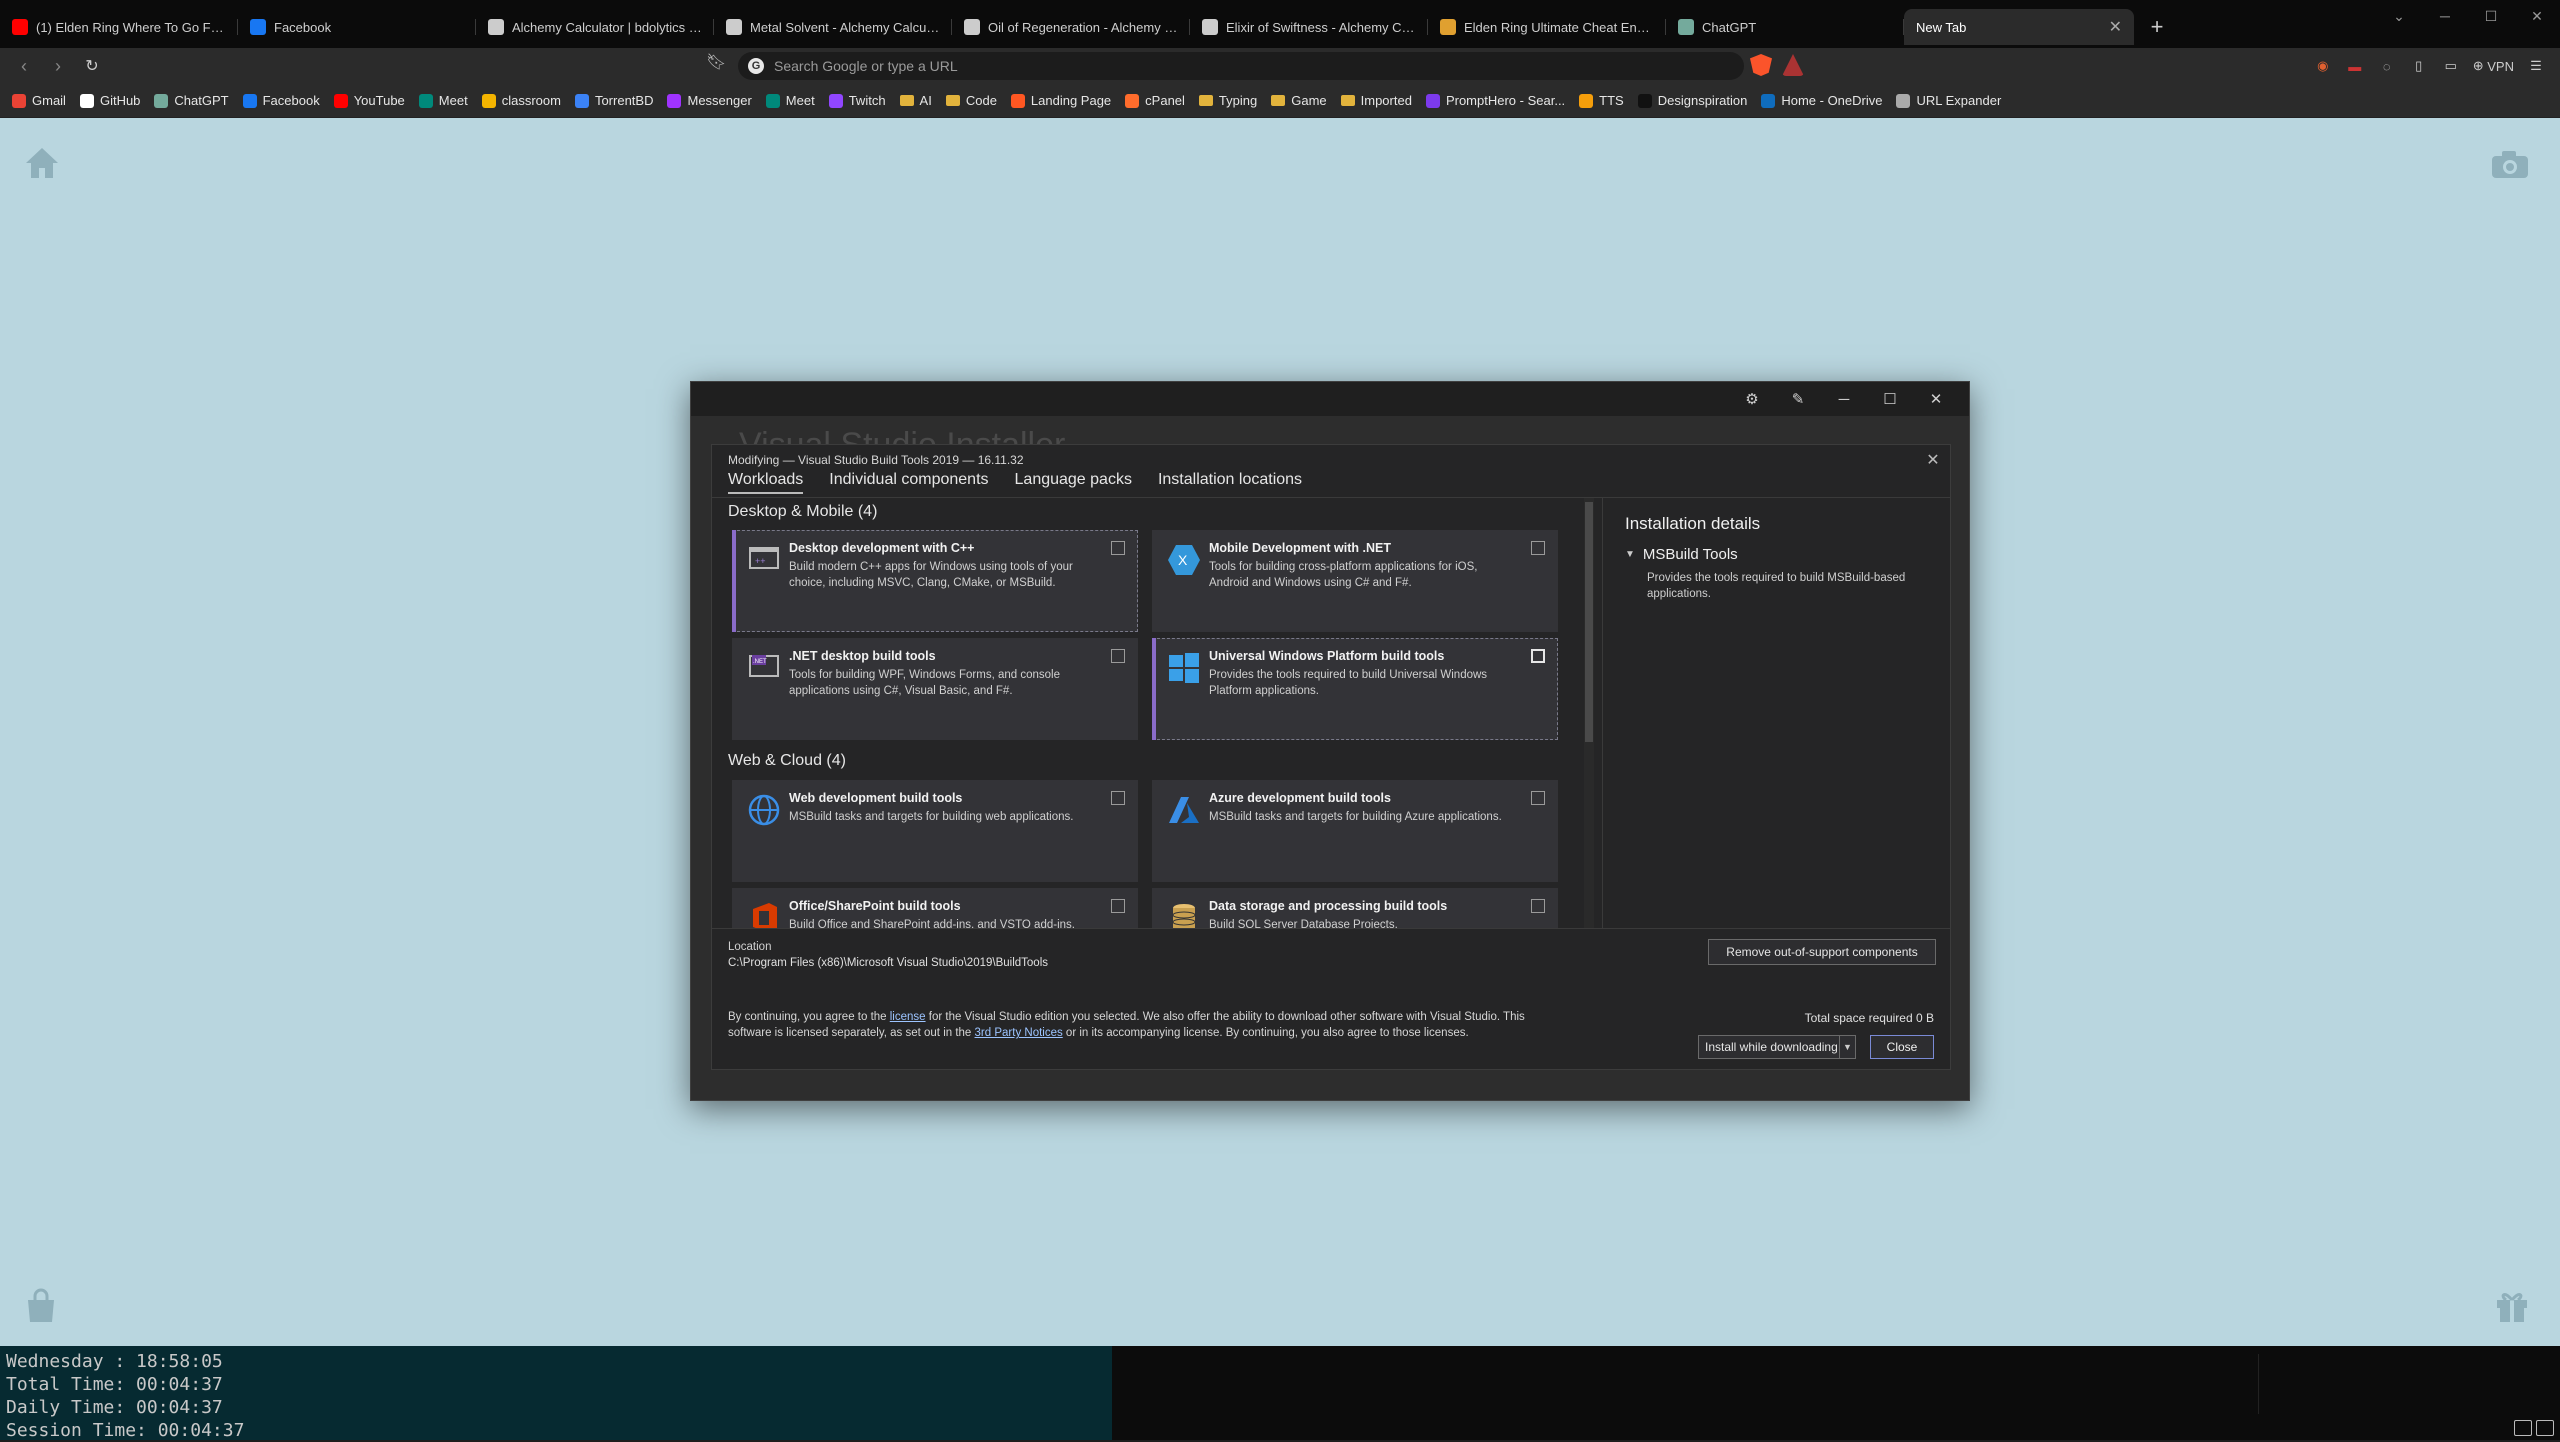 This screenshot has width=2560, height=1442. What do you see at coordinates (1681, 554) in the screenshot?
I see `details-group: ▼ MSBuild Tools` at bounding box center [1681, 554].